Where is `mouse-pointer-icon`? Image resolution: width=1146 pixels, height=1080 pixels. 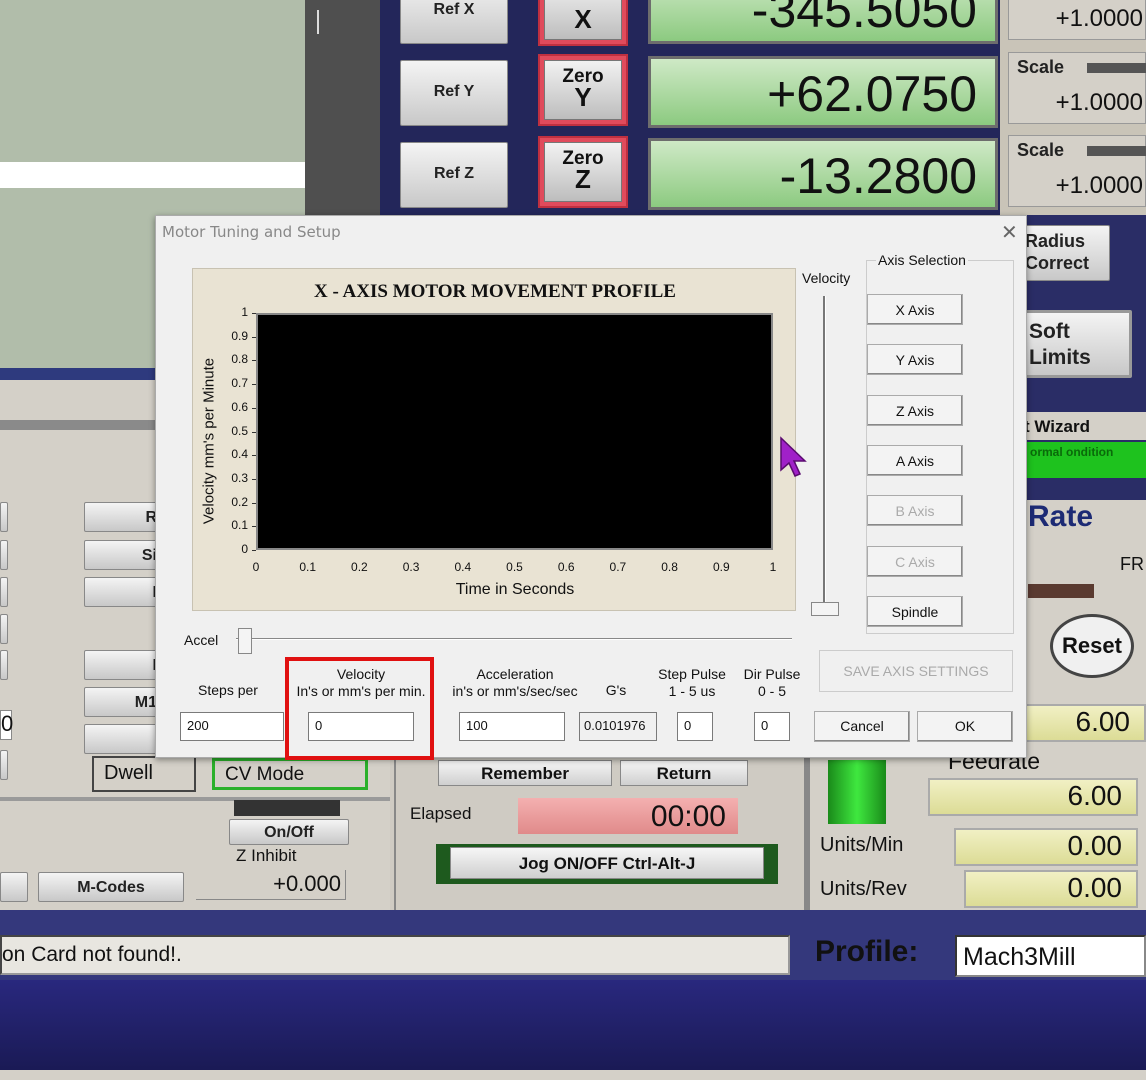
mouse-pointer-icon is located at coordinates (793, 456).